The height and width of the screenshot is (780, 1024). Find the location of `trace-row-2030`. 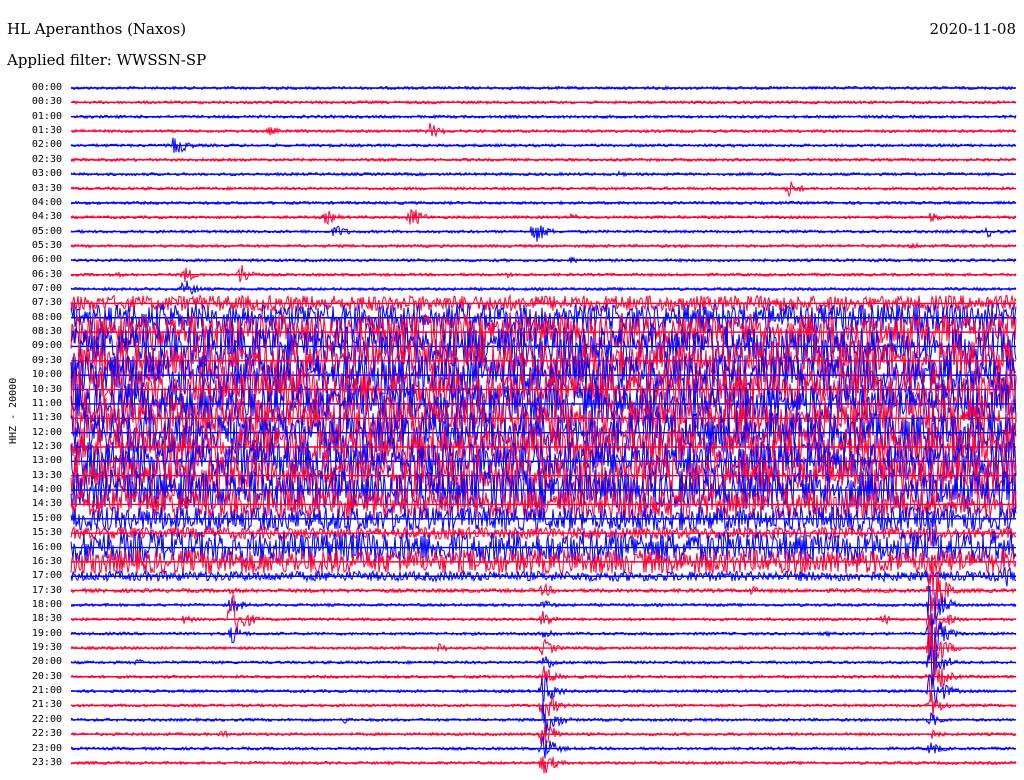

trace-row-2030 is located at coordinates (543, 681).